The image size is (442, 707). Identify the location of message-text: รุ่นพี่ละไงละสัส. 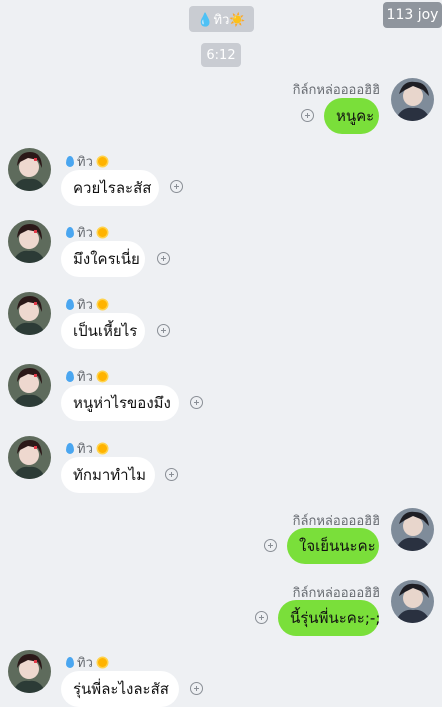
(121, 689).